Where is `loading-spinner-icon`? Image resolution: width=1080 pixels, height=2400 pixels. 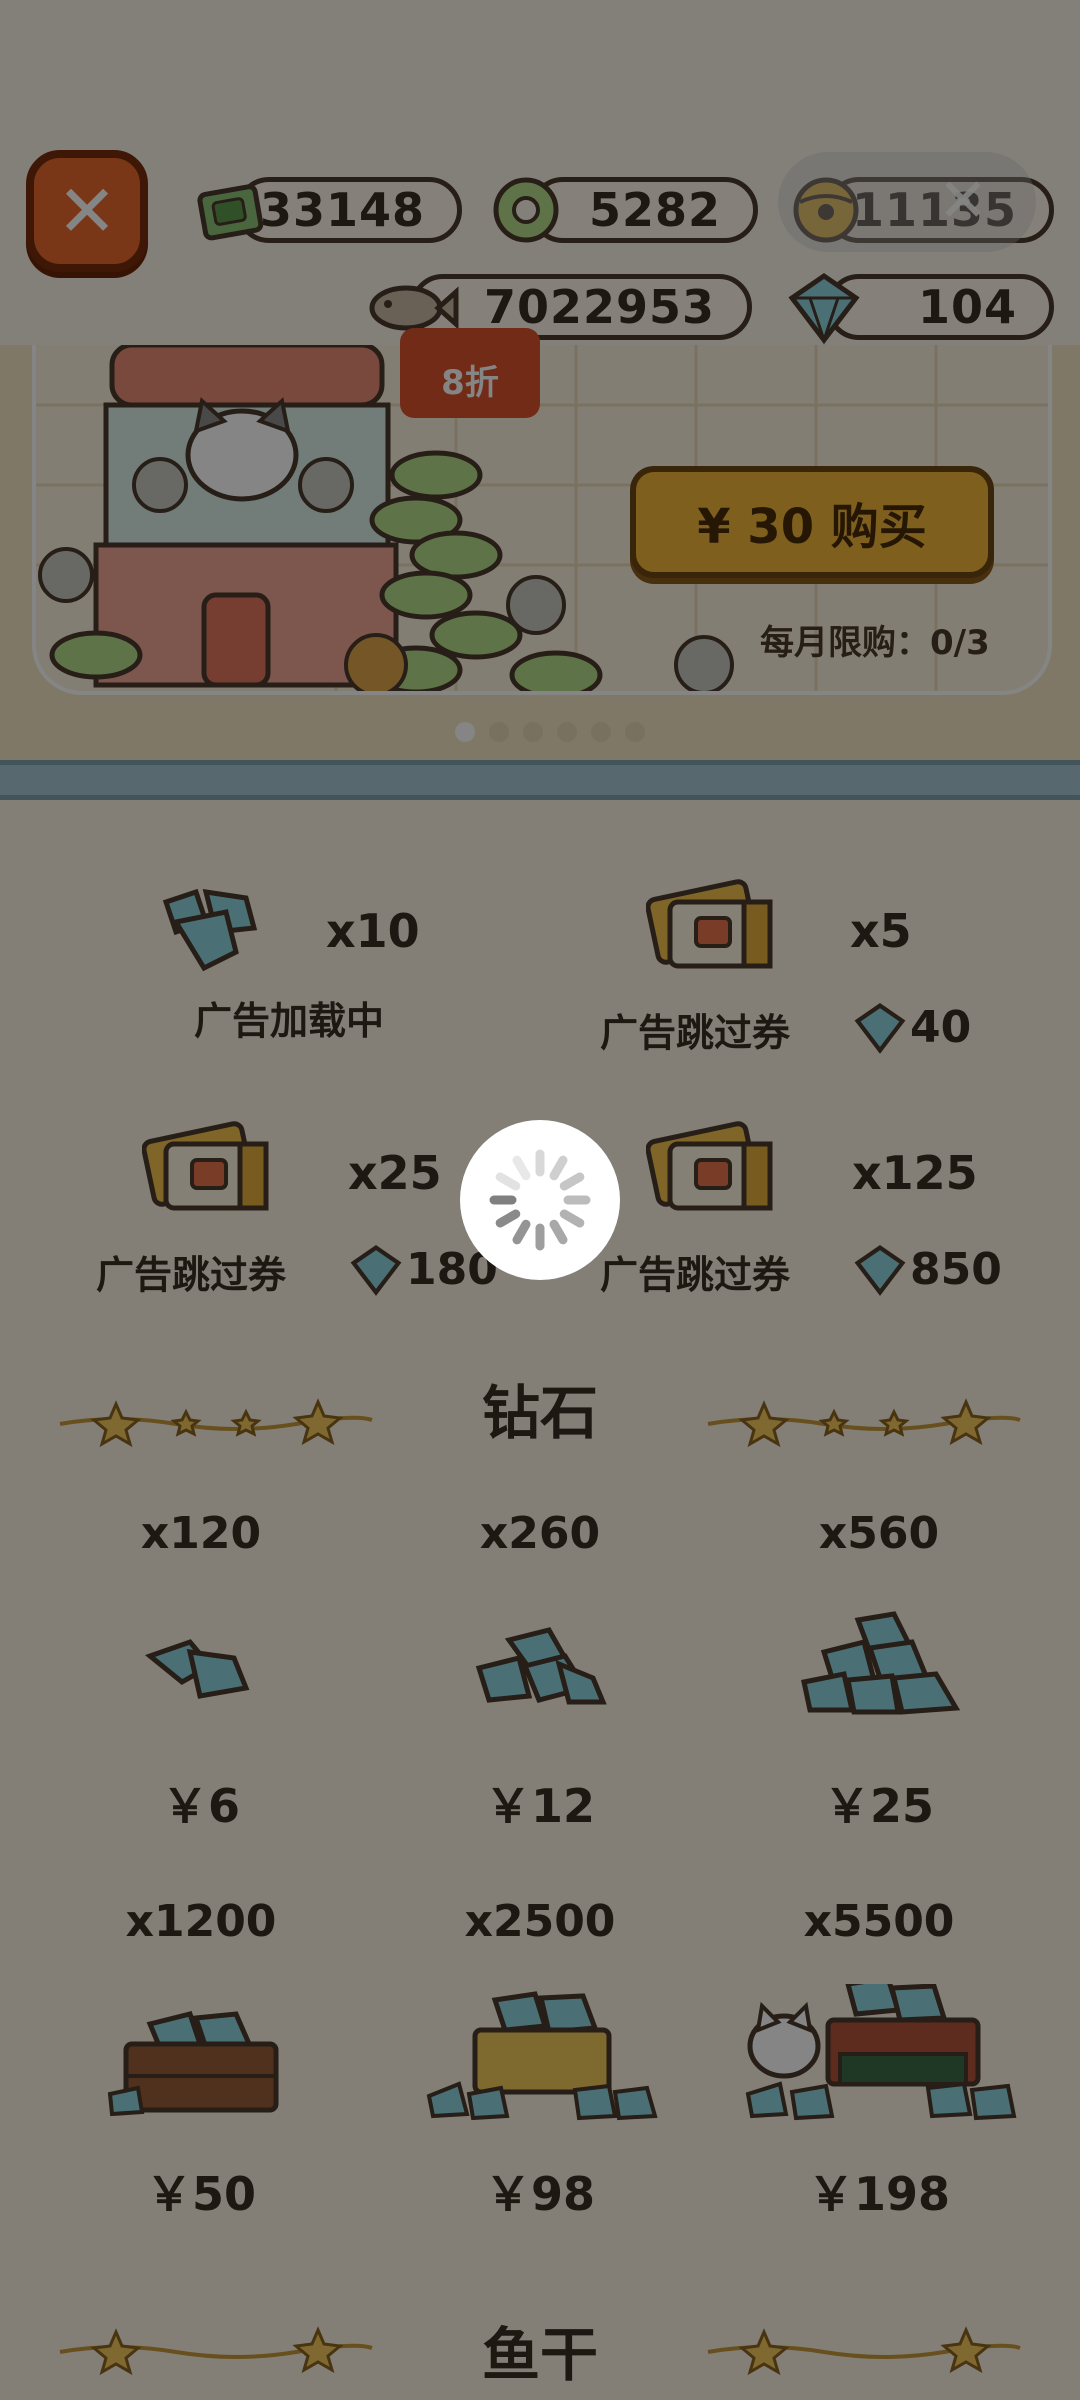
loading-spinner-icon is located at coordinates (540, 1200).